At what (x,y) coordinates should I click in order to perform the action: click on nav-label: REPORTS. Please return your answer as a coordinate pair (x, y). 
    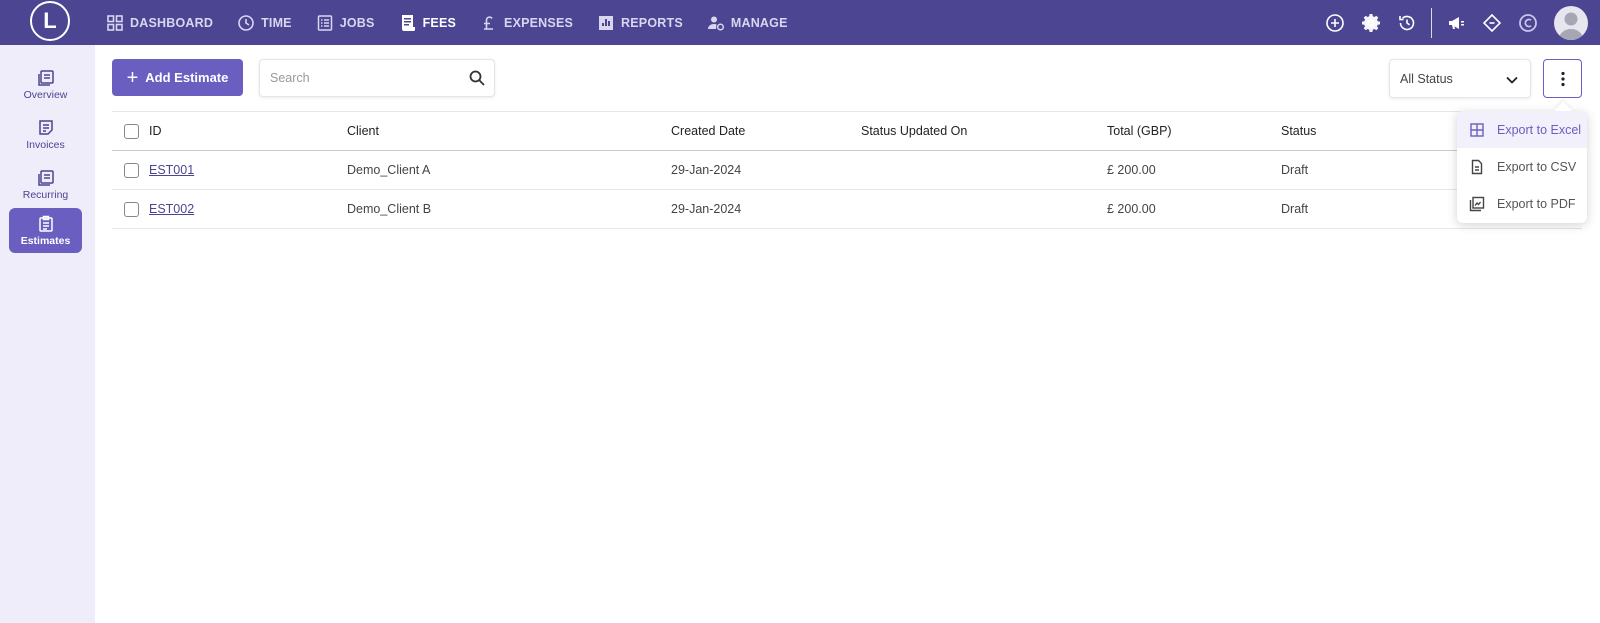
    Looking at the image, I should click on (652, 22).